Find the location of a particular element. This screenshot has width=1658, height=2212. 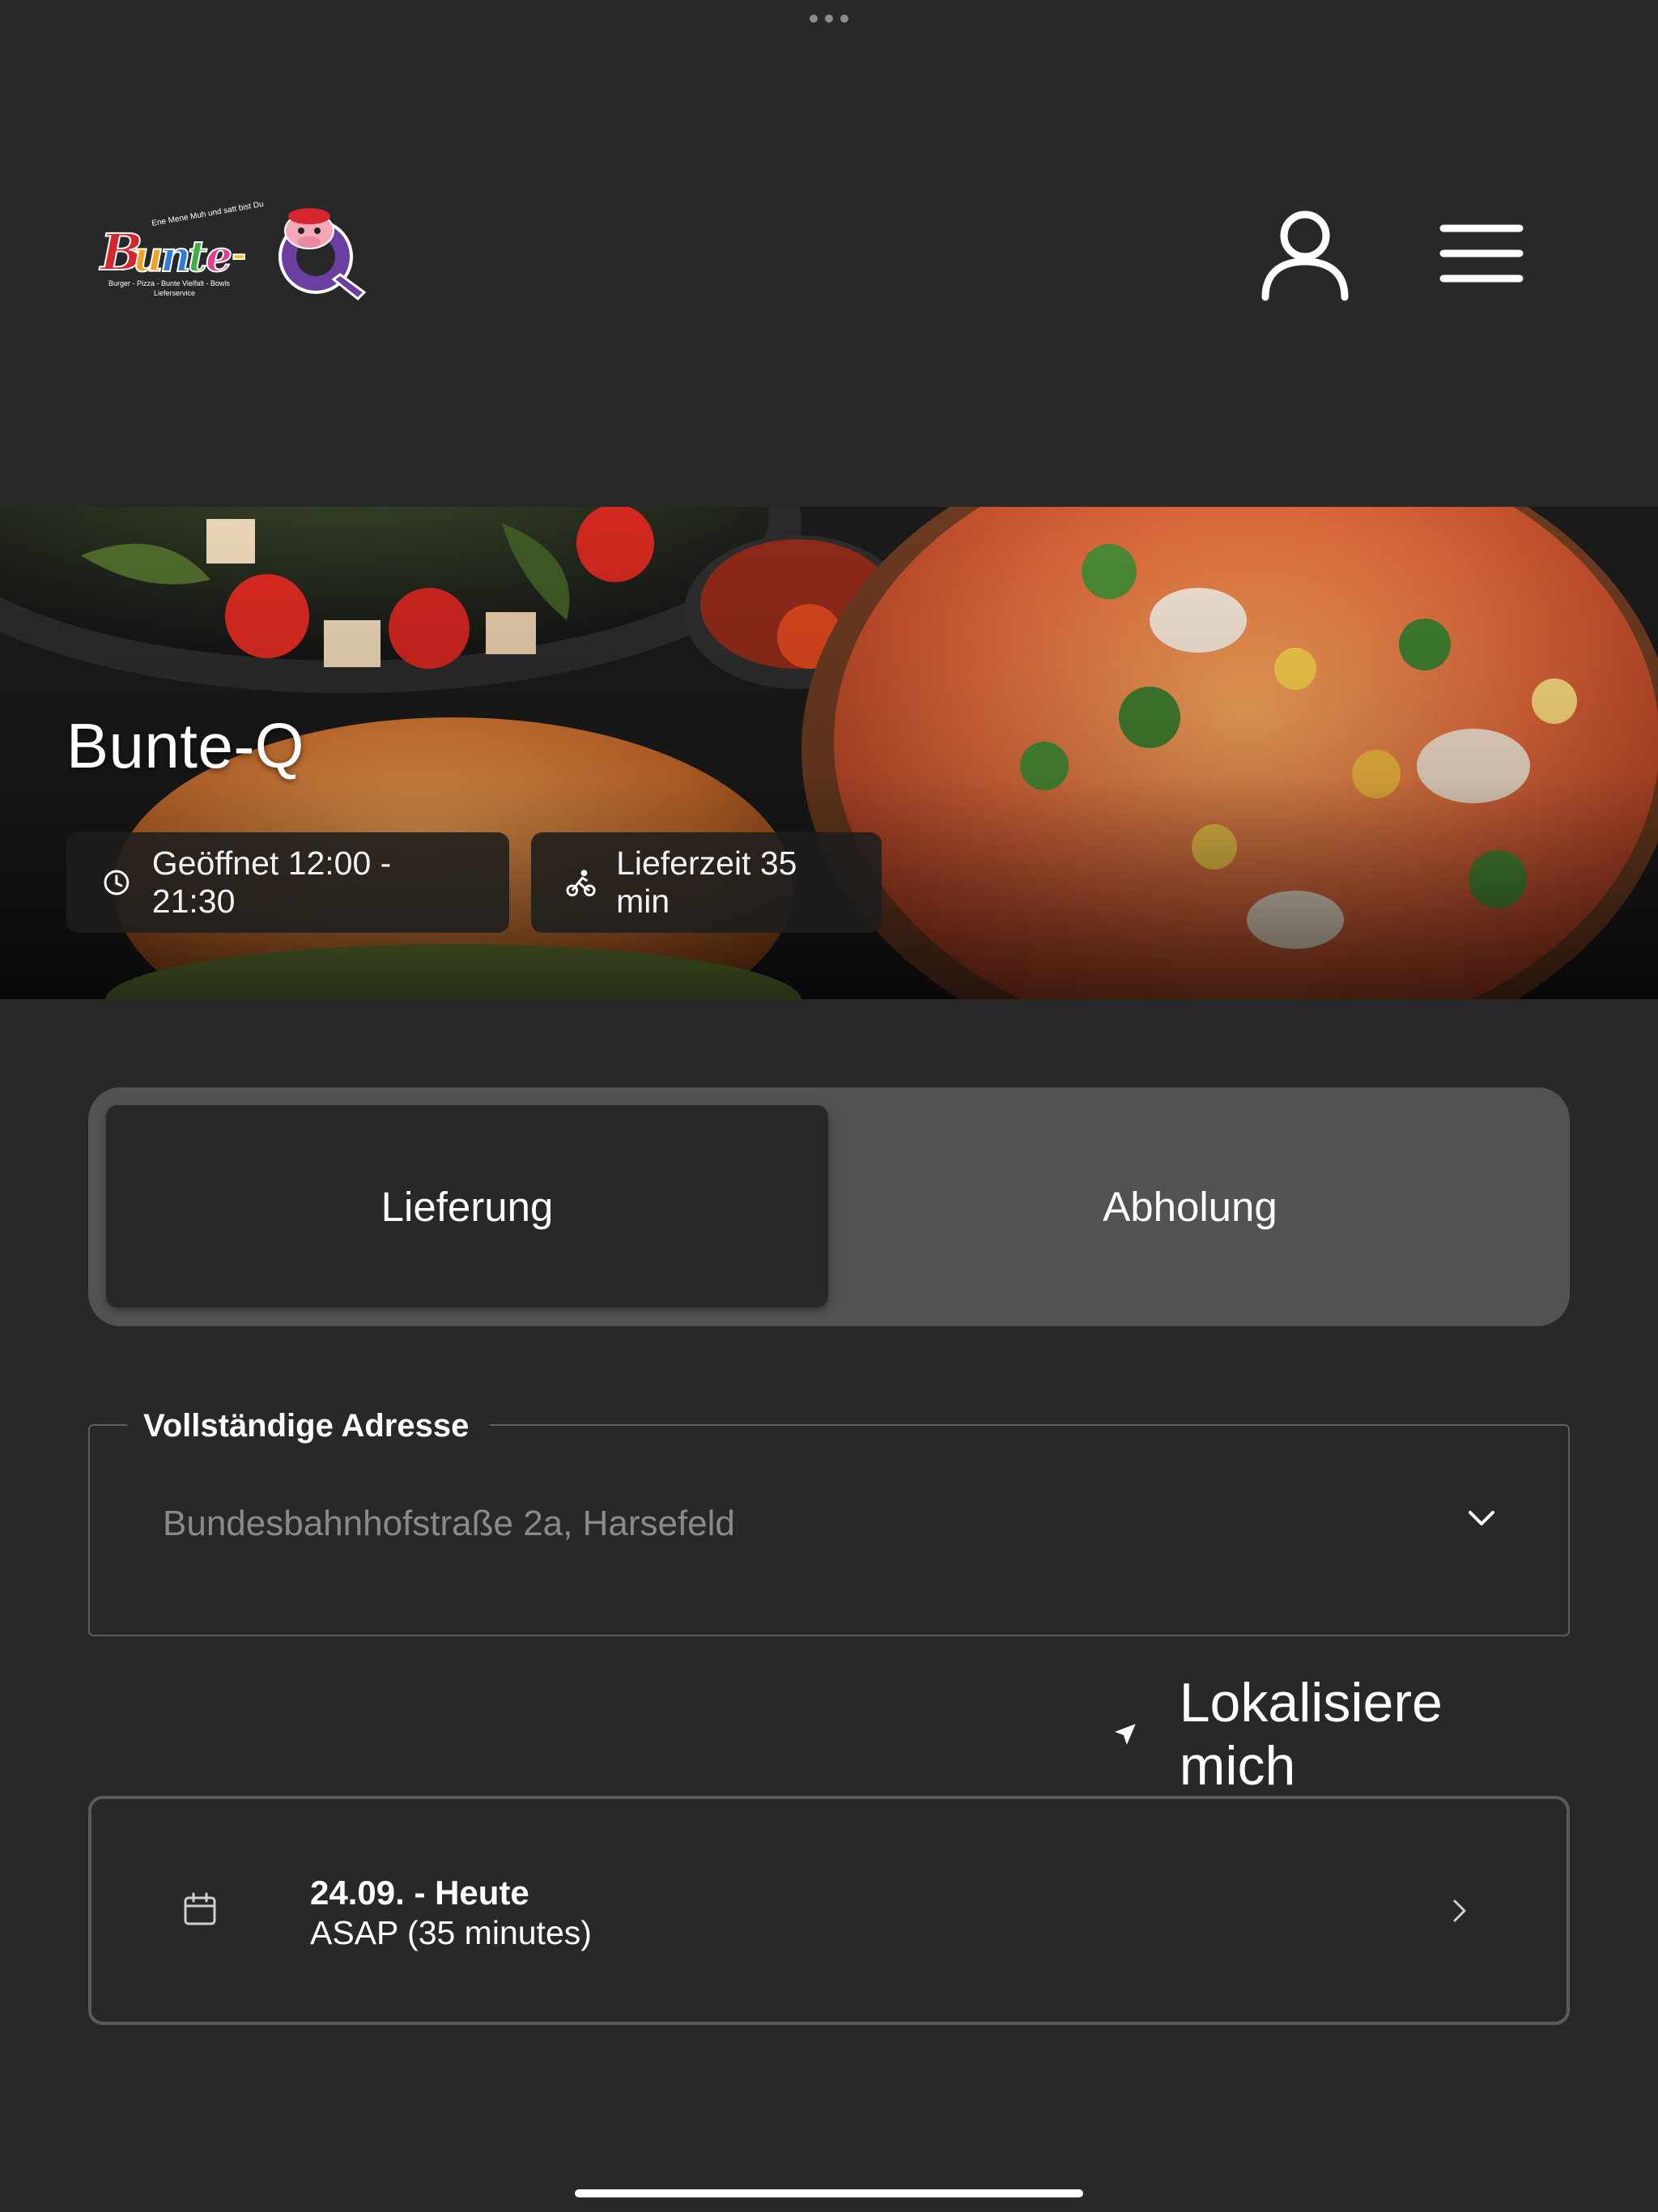

calendar-icon is located at coordinates (200, 1909).